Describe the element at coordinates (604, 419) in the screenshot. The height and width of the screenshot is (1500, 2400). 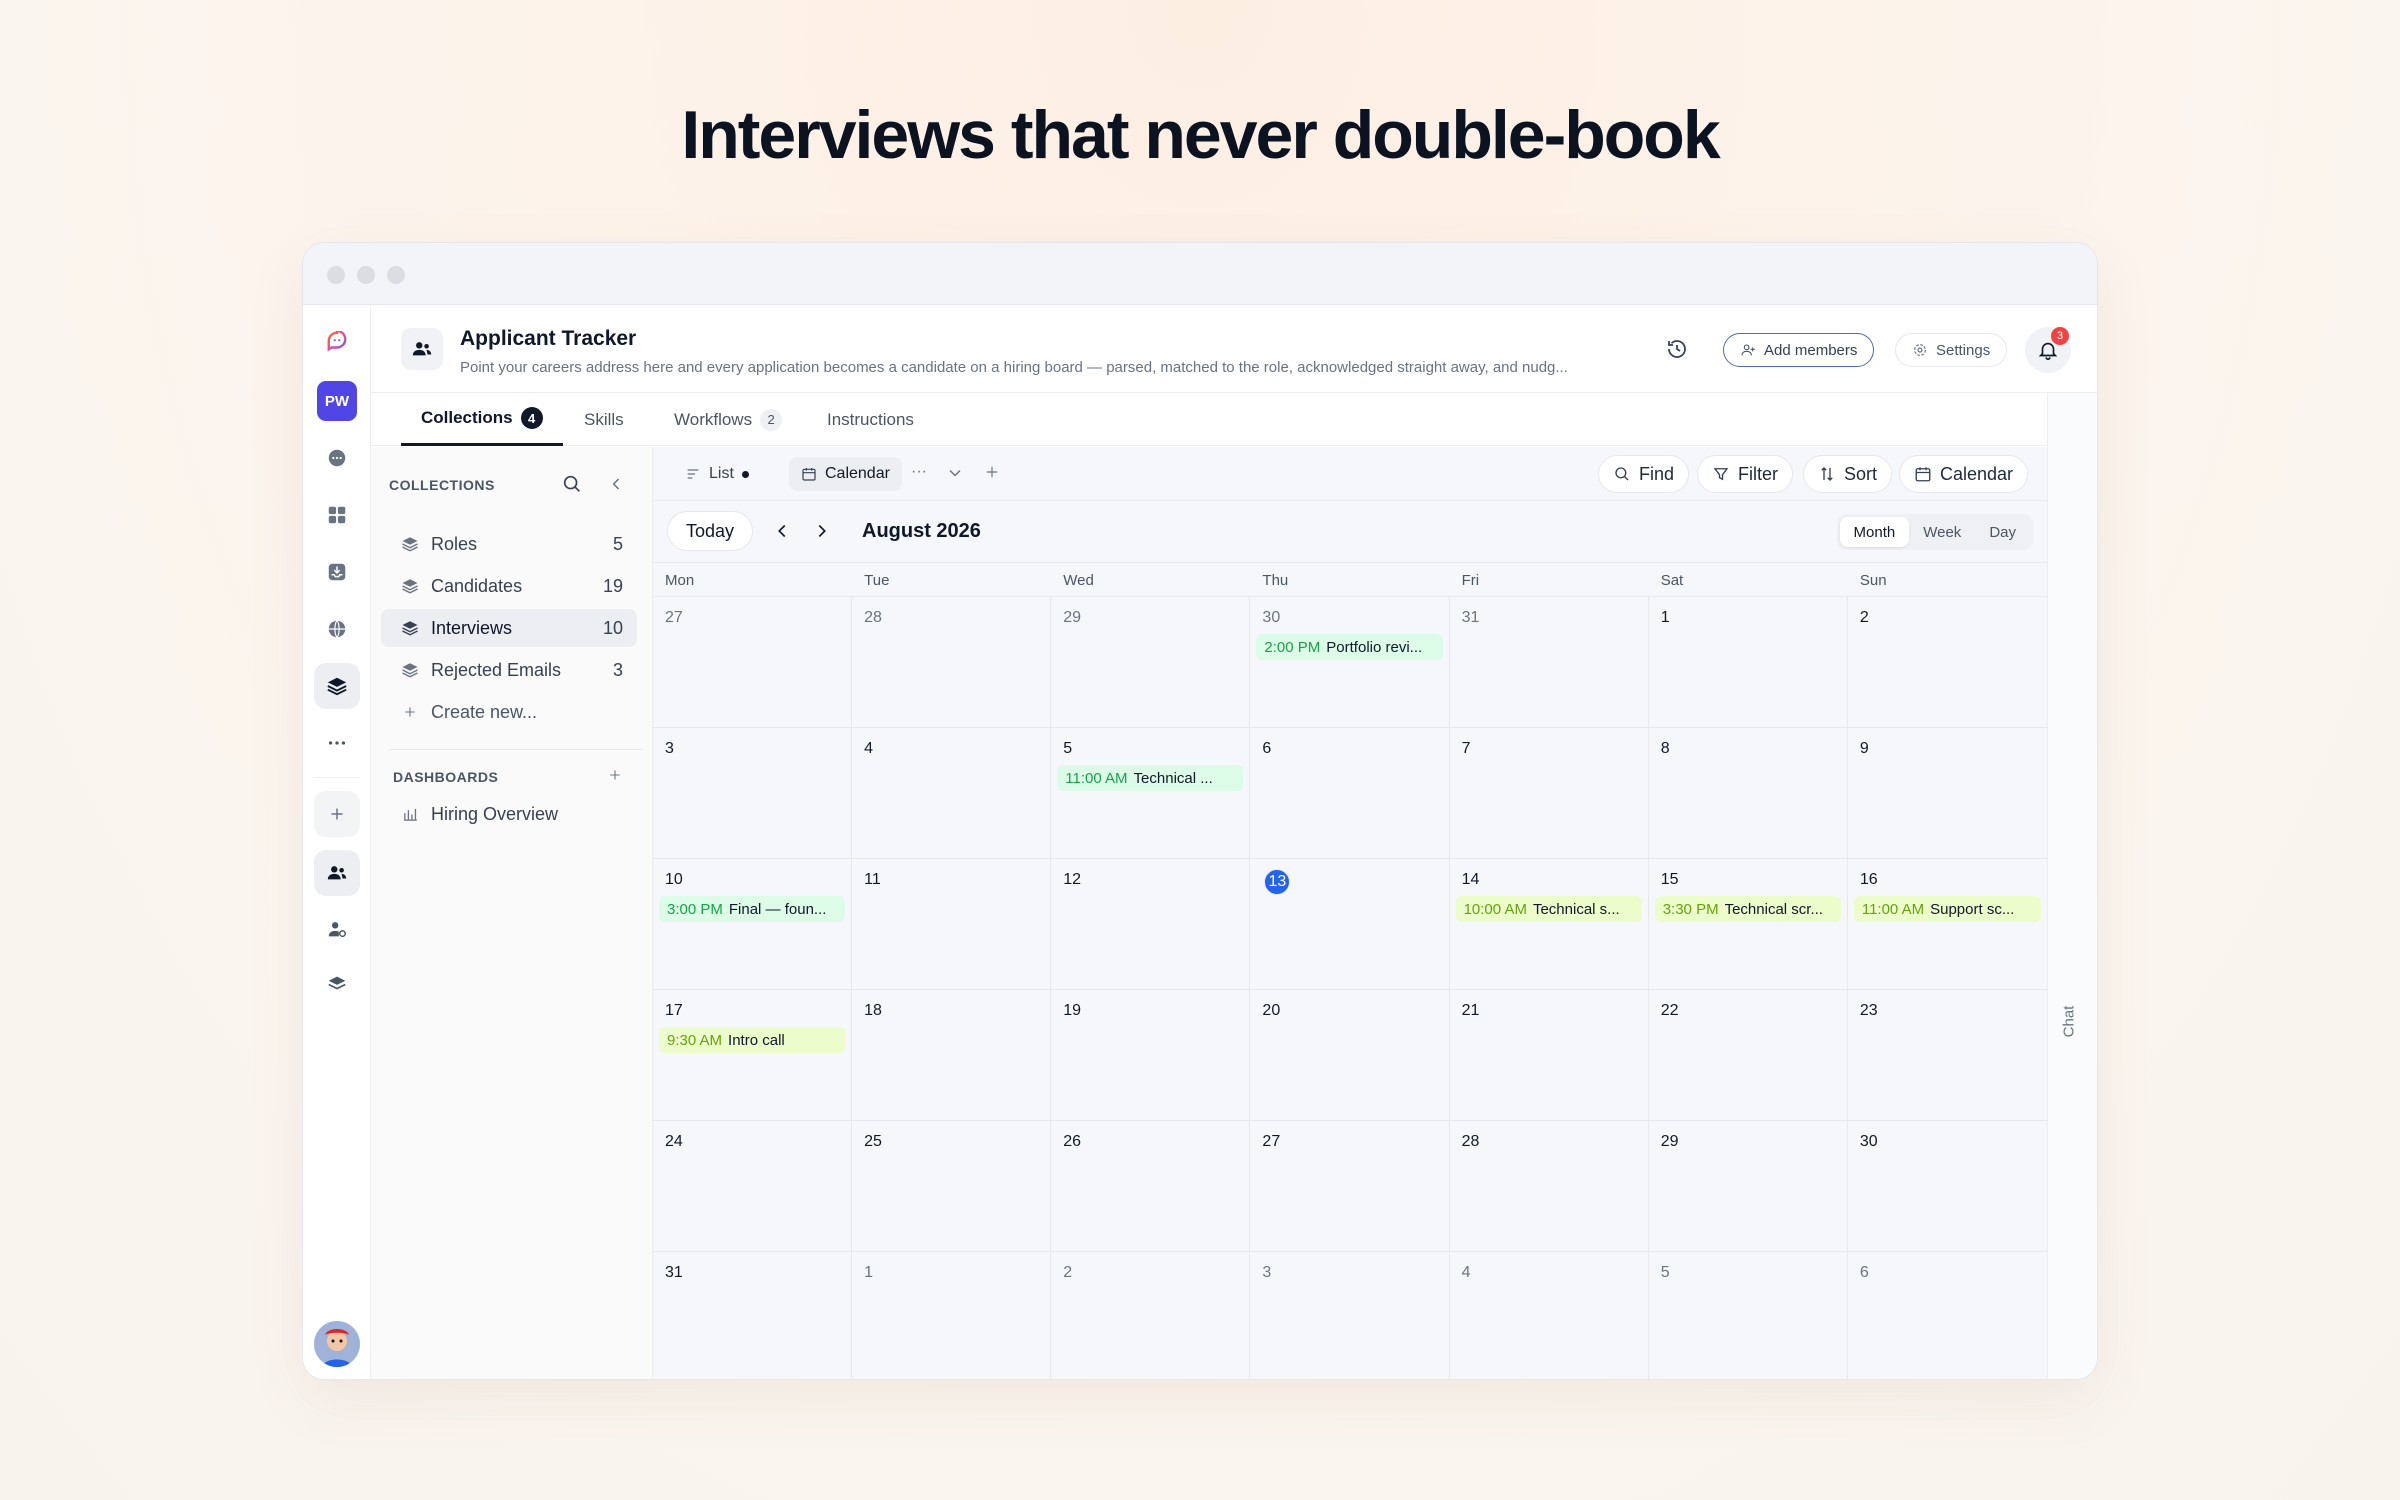
I see `tab-skills: Skills` at that location.